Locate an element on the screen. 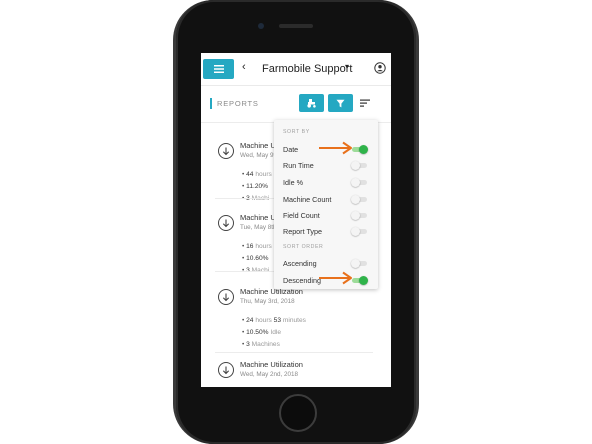 The height and width of the screenshot is (444, 592). sort-order-heading: SORT ORDER is located at coordinates (303, 247).